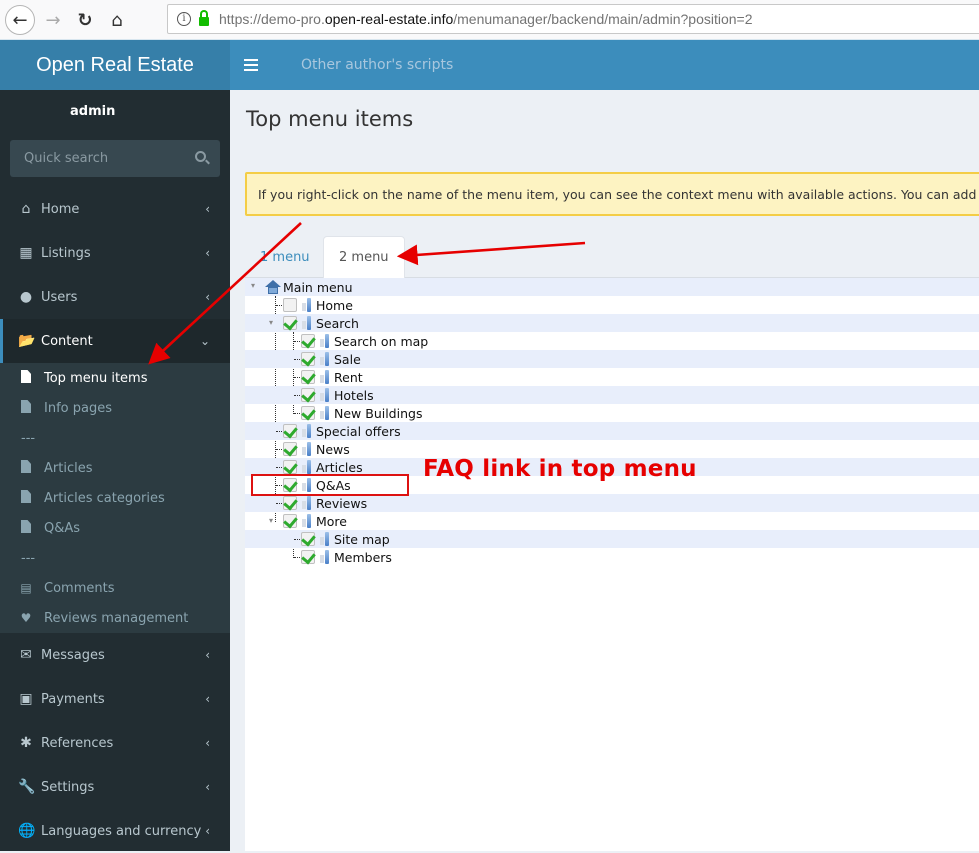 The image size is (979, 853). I want to click on tree-node: Hotels, so click(612, 395).